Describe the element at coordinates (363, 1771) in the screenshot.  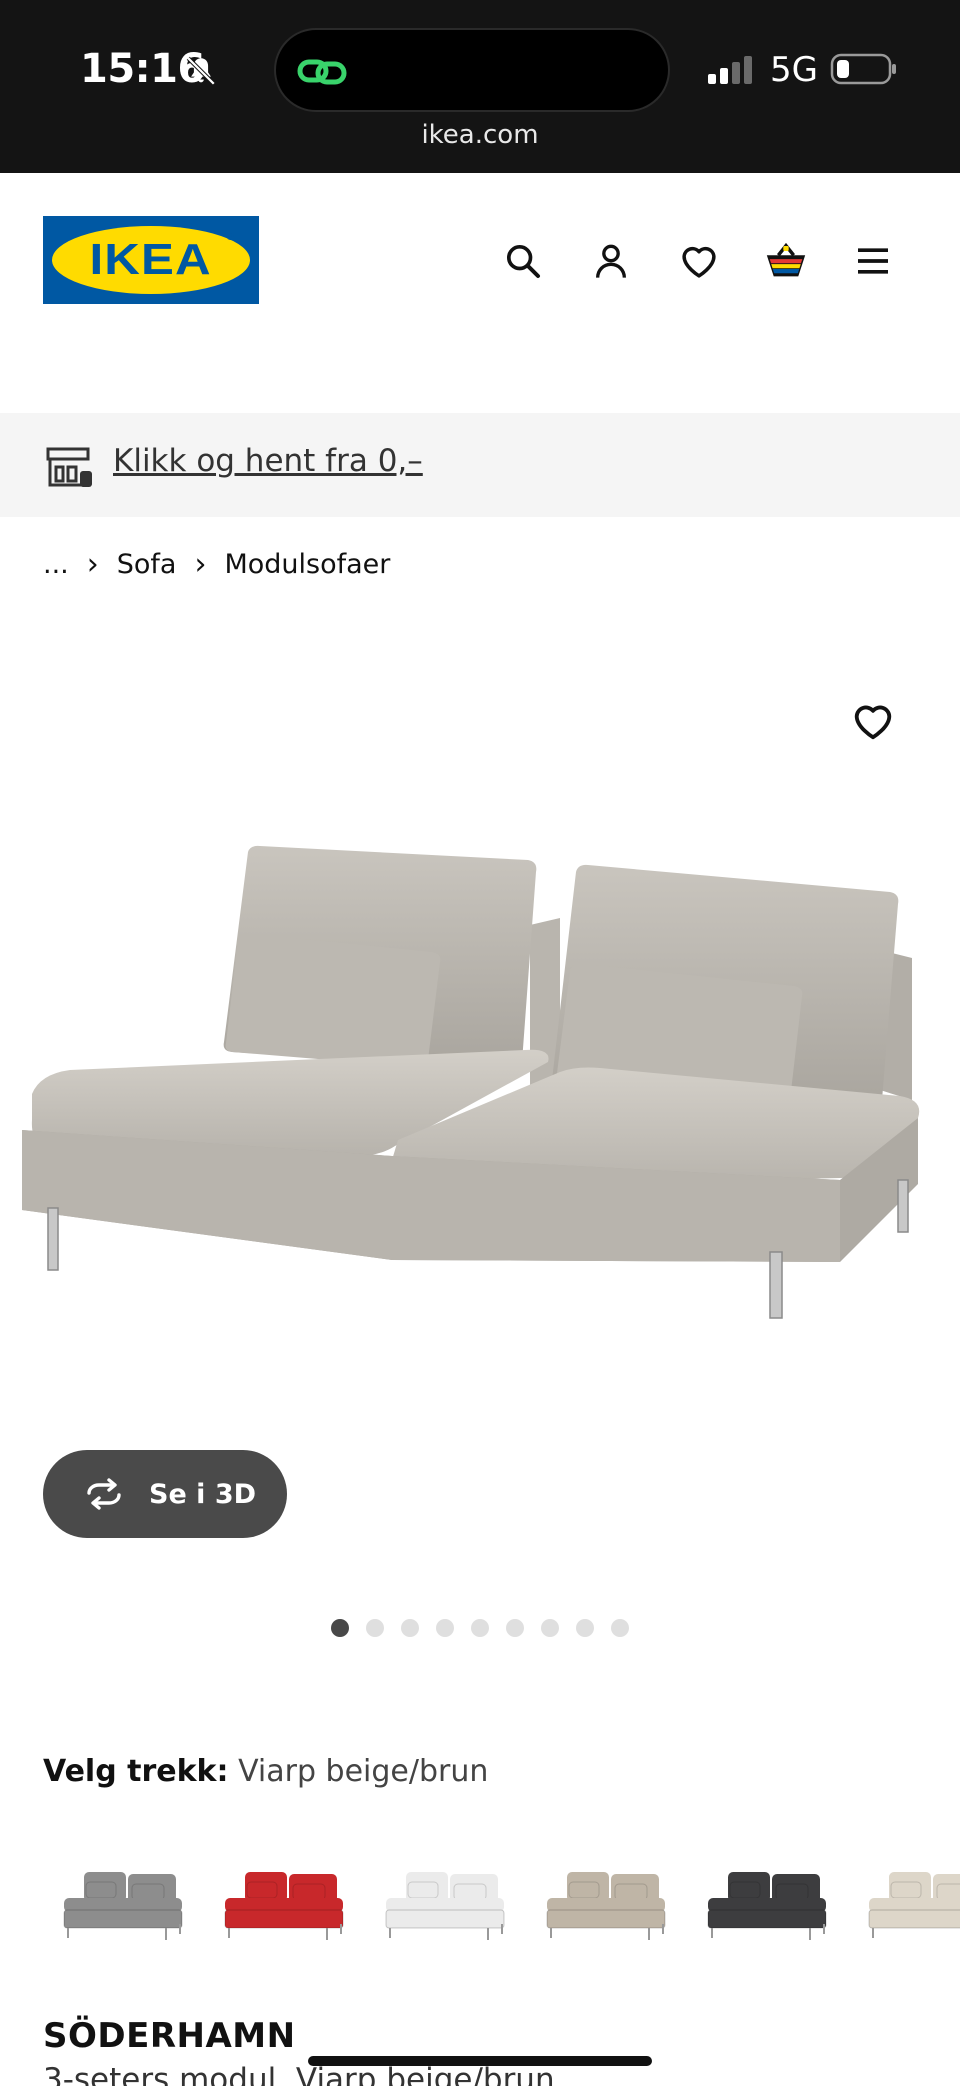
I see `cover-selected-value: Viarp beige/brun` at that location.